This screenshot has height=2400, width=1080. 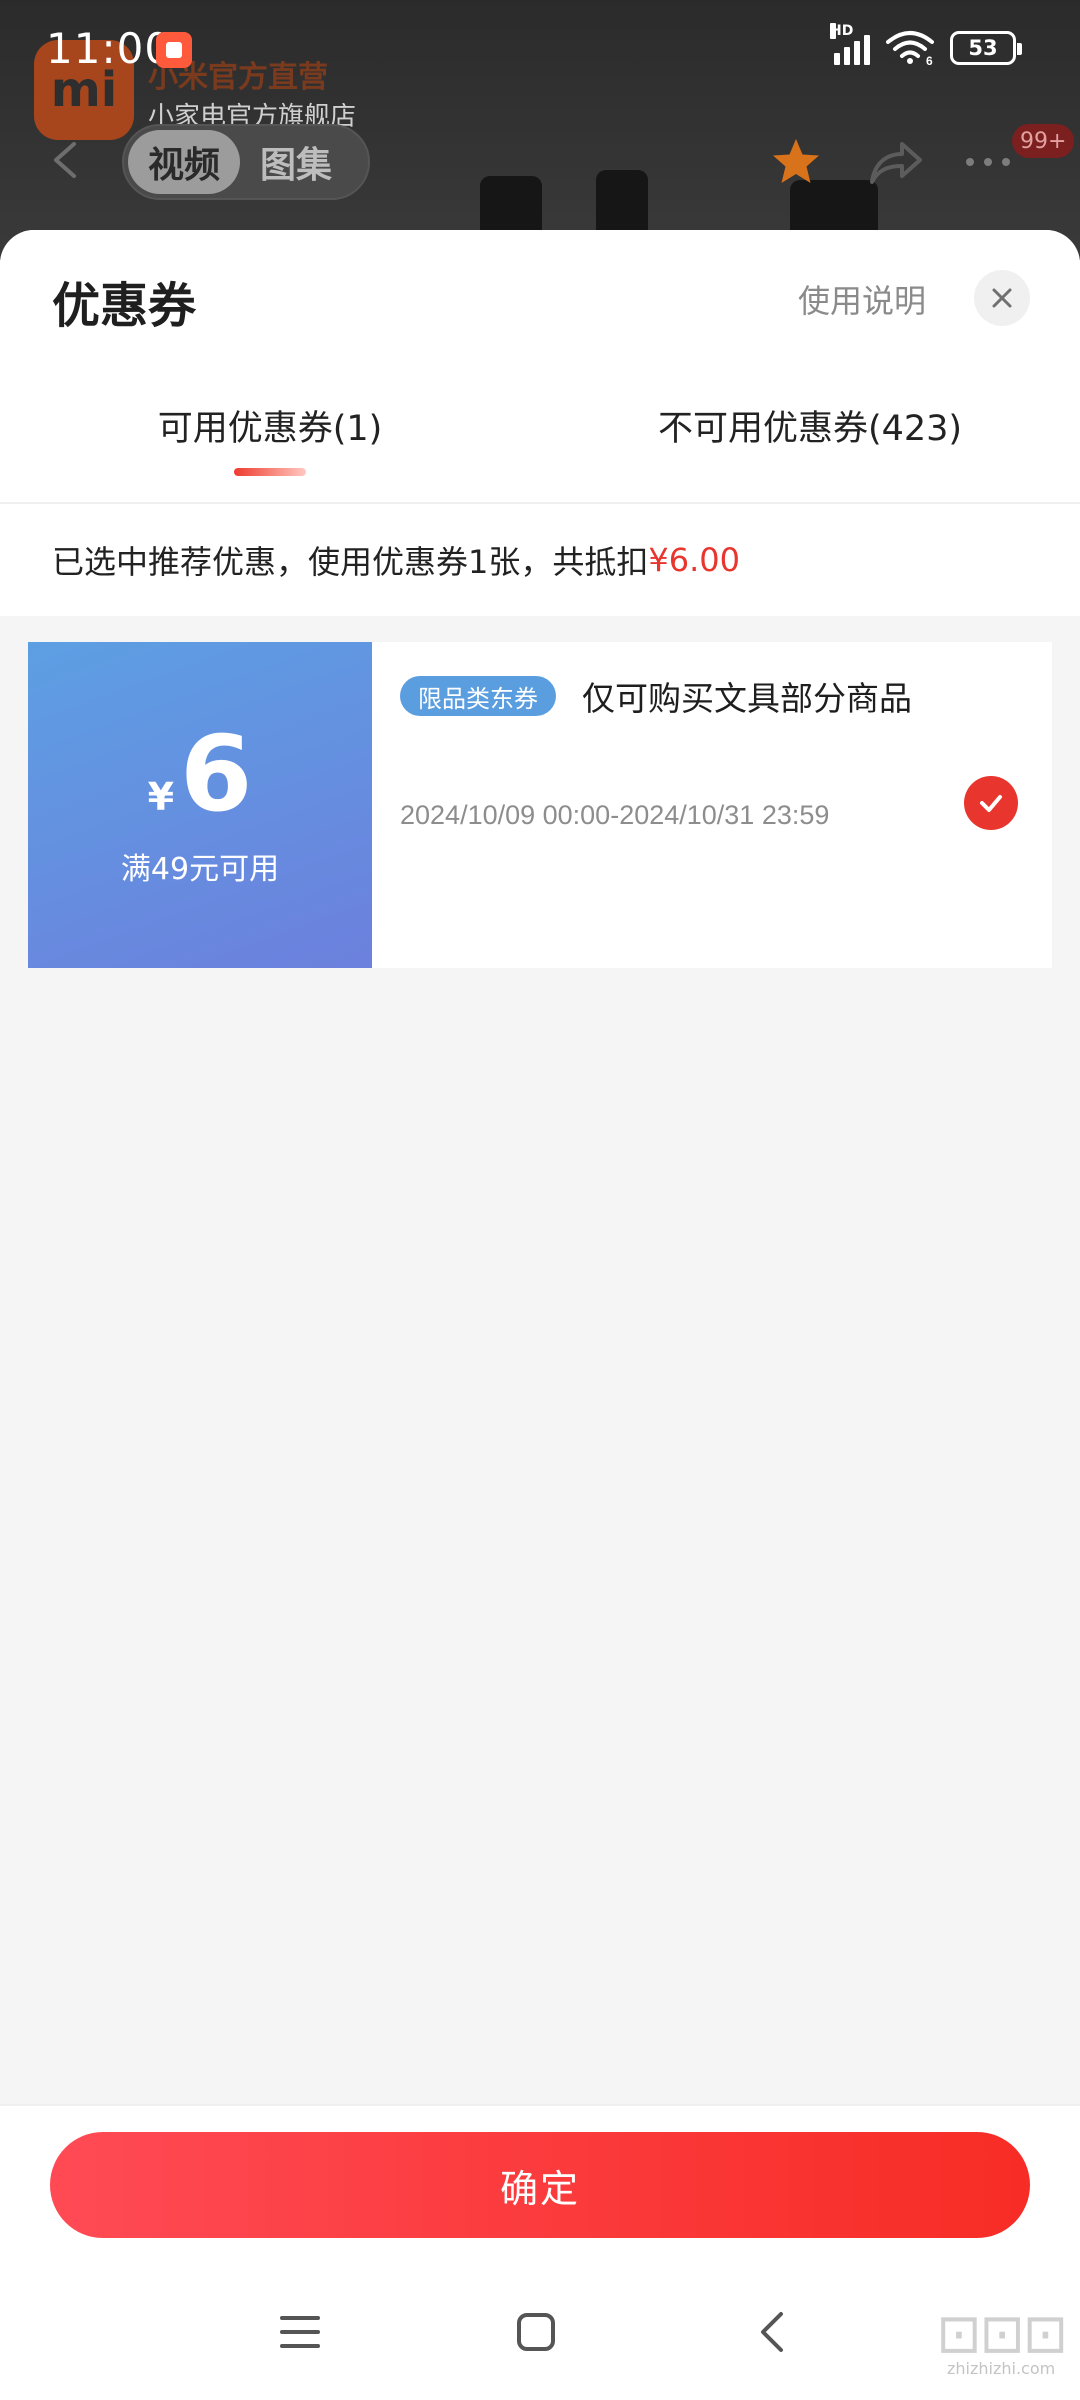 What do you see at coordinates (478, 696) in the screenshot?
I see `coupon-category-tag: 限品类东券` at bounding box center [478, 696].